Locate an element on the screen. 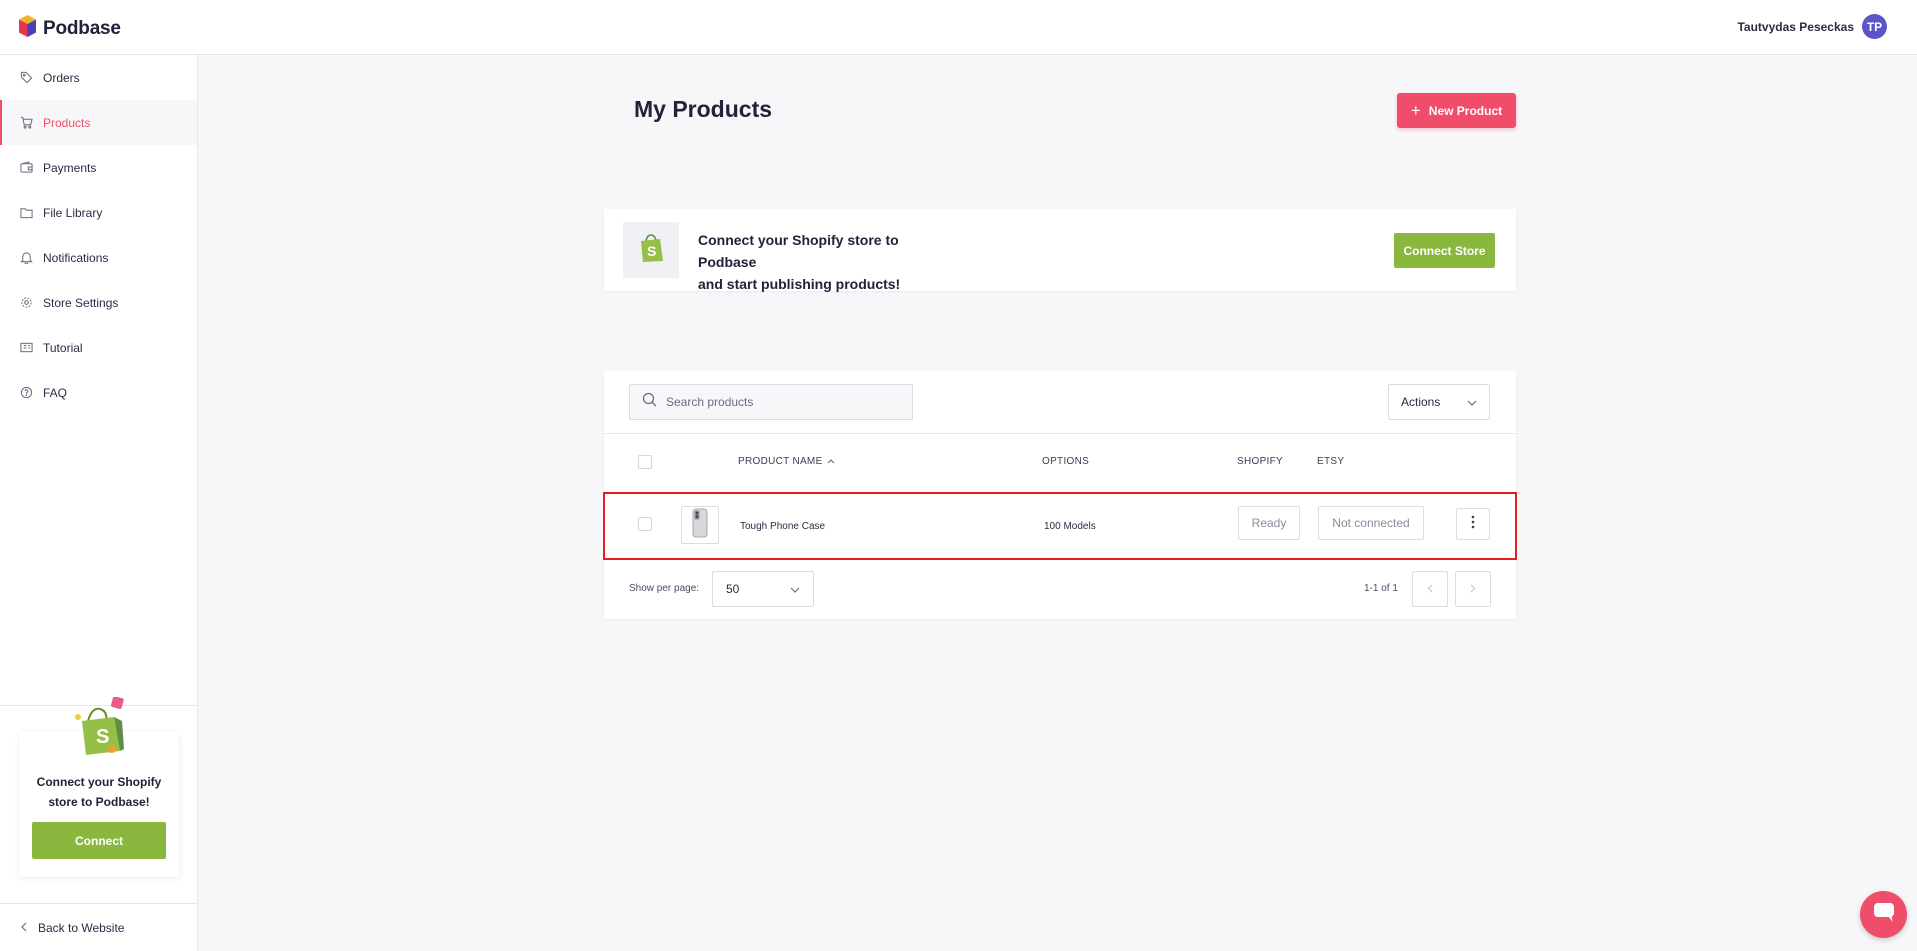  user-menu: Tautvydas Peseckas TP is located at coordinates (1812, 26).